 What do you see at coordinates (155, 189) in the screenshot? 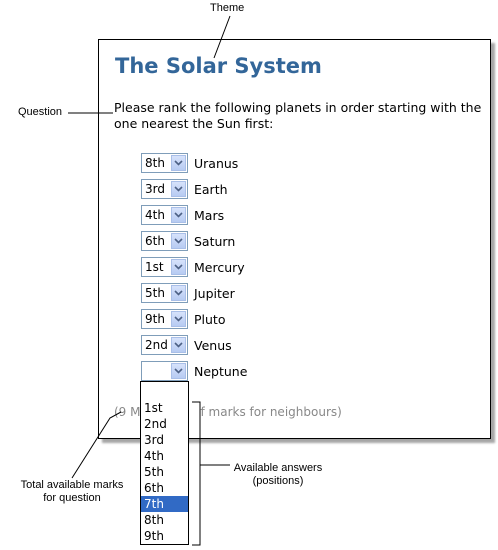
I see `position-select-value: 3rd` at bounding box center [155, 189].